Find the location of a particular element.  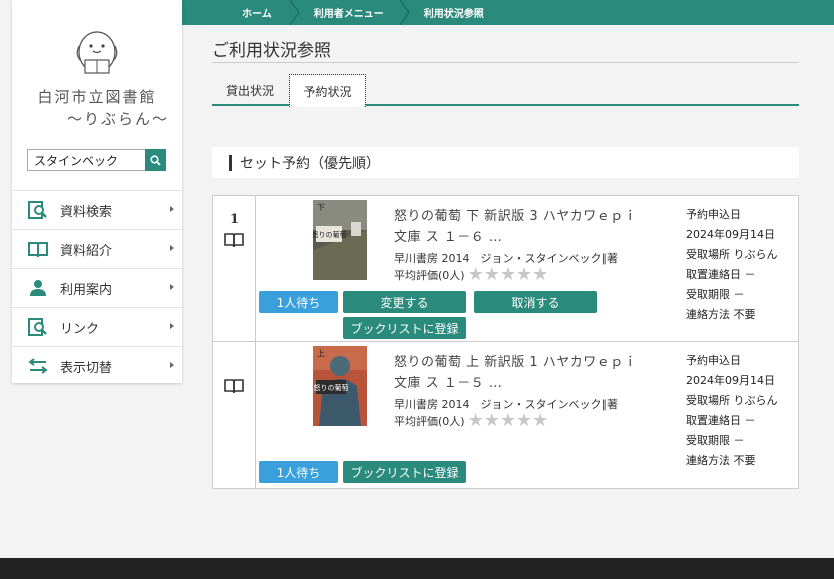

sidebar: 白河市立図書館 〜りぶらん〜 資料検索 資料紹介 is located at coordinates (97, 191).